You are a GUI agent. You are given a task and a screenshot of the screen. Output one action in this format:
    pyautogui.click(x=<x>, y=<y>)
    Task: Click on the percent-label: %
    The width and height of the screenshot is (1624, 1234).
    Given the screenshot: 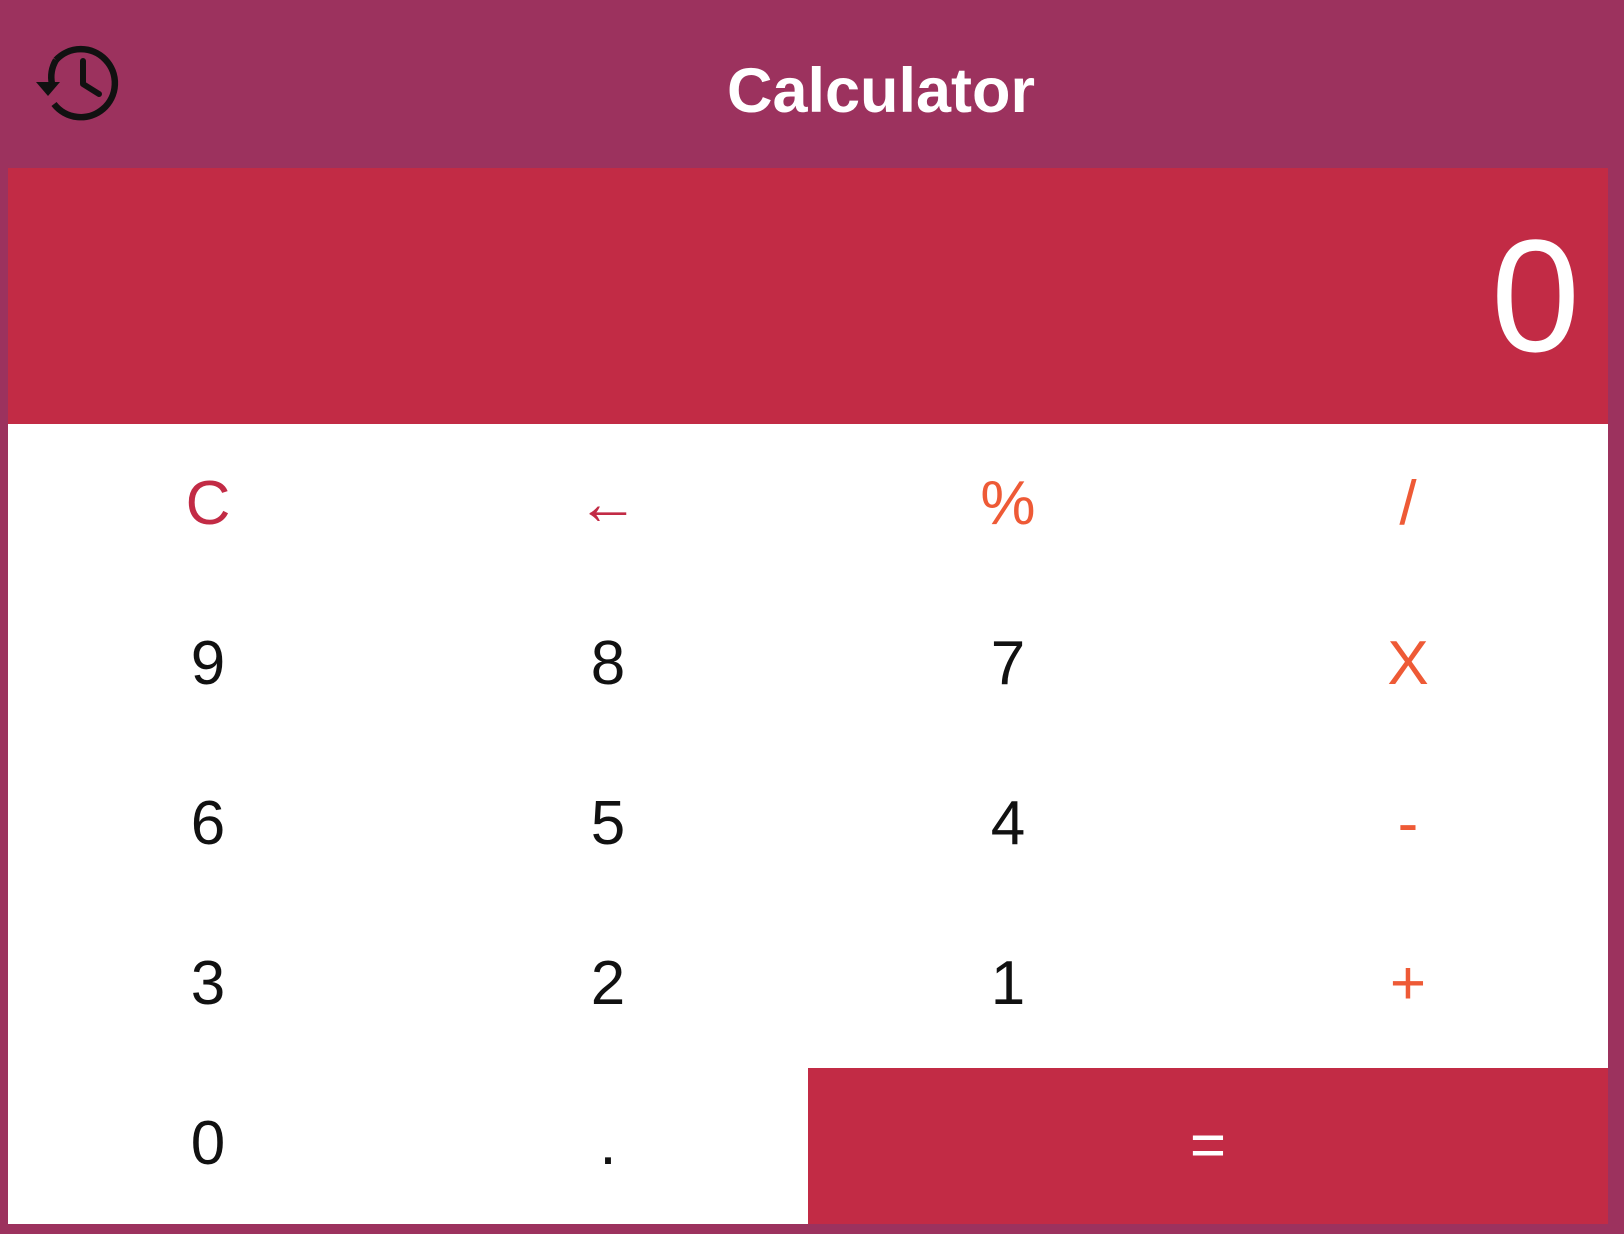 What is the action you would take?
    pyautogui.click(x=1008, y=503)
    